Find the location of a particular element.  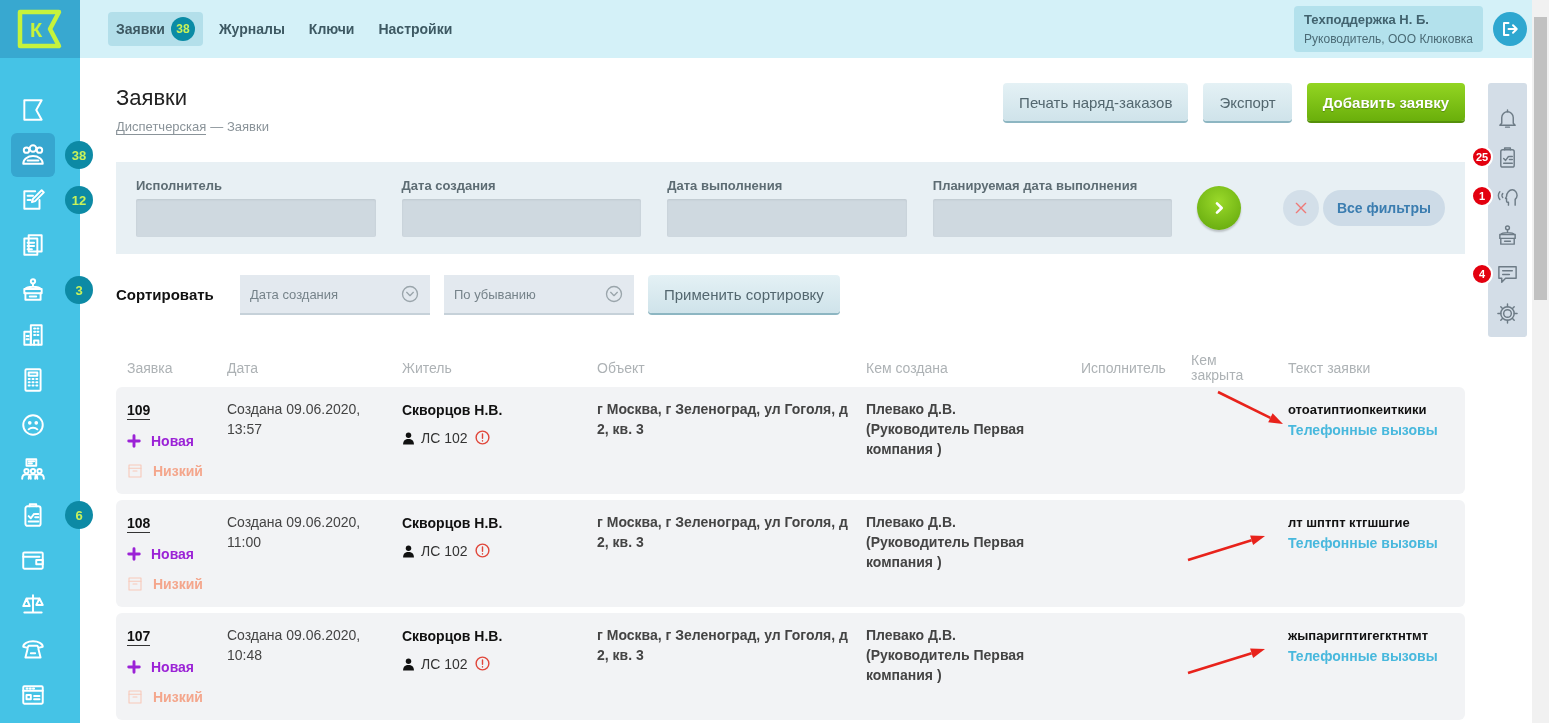

nav-tab: Настройки is located at coordinates (415, 29).